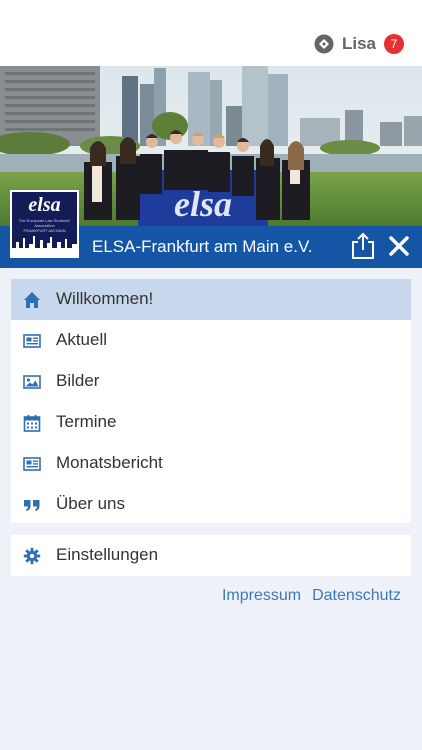 The width and height of the screenshot is (422, 750). I want to click on menu-item-label: Bilder, so click(78, 380).